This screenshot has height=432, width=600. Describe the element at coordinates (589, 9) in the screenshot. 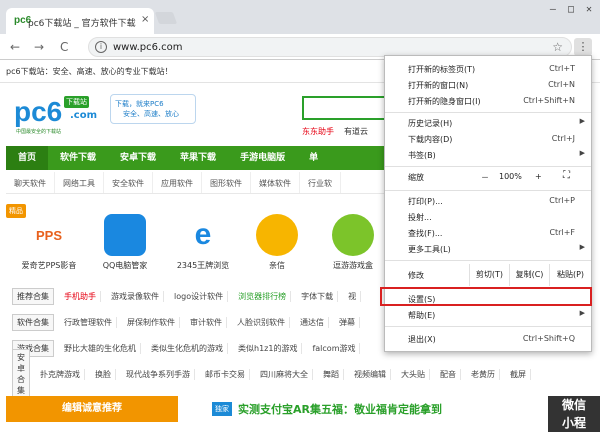

I see `close-window-button: ✕` at that location.